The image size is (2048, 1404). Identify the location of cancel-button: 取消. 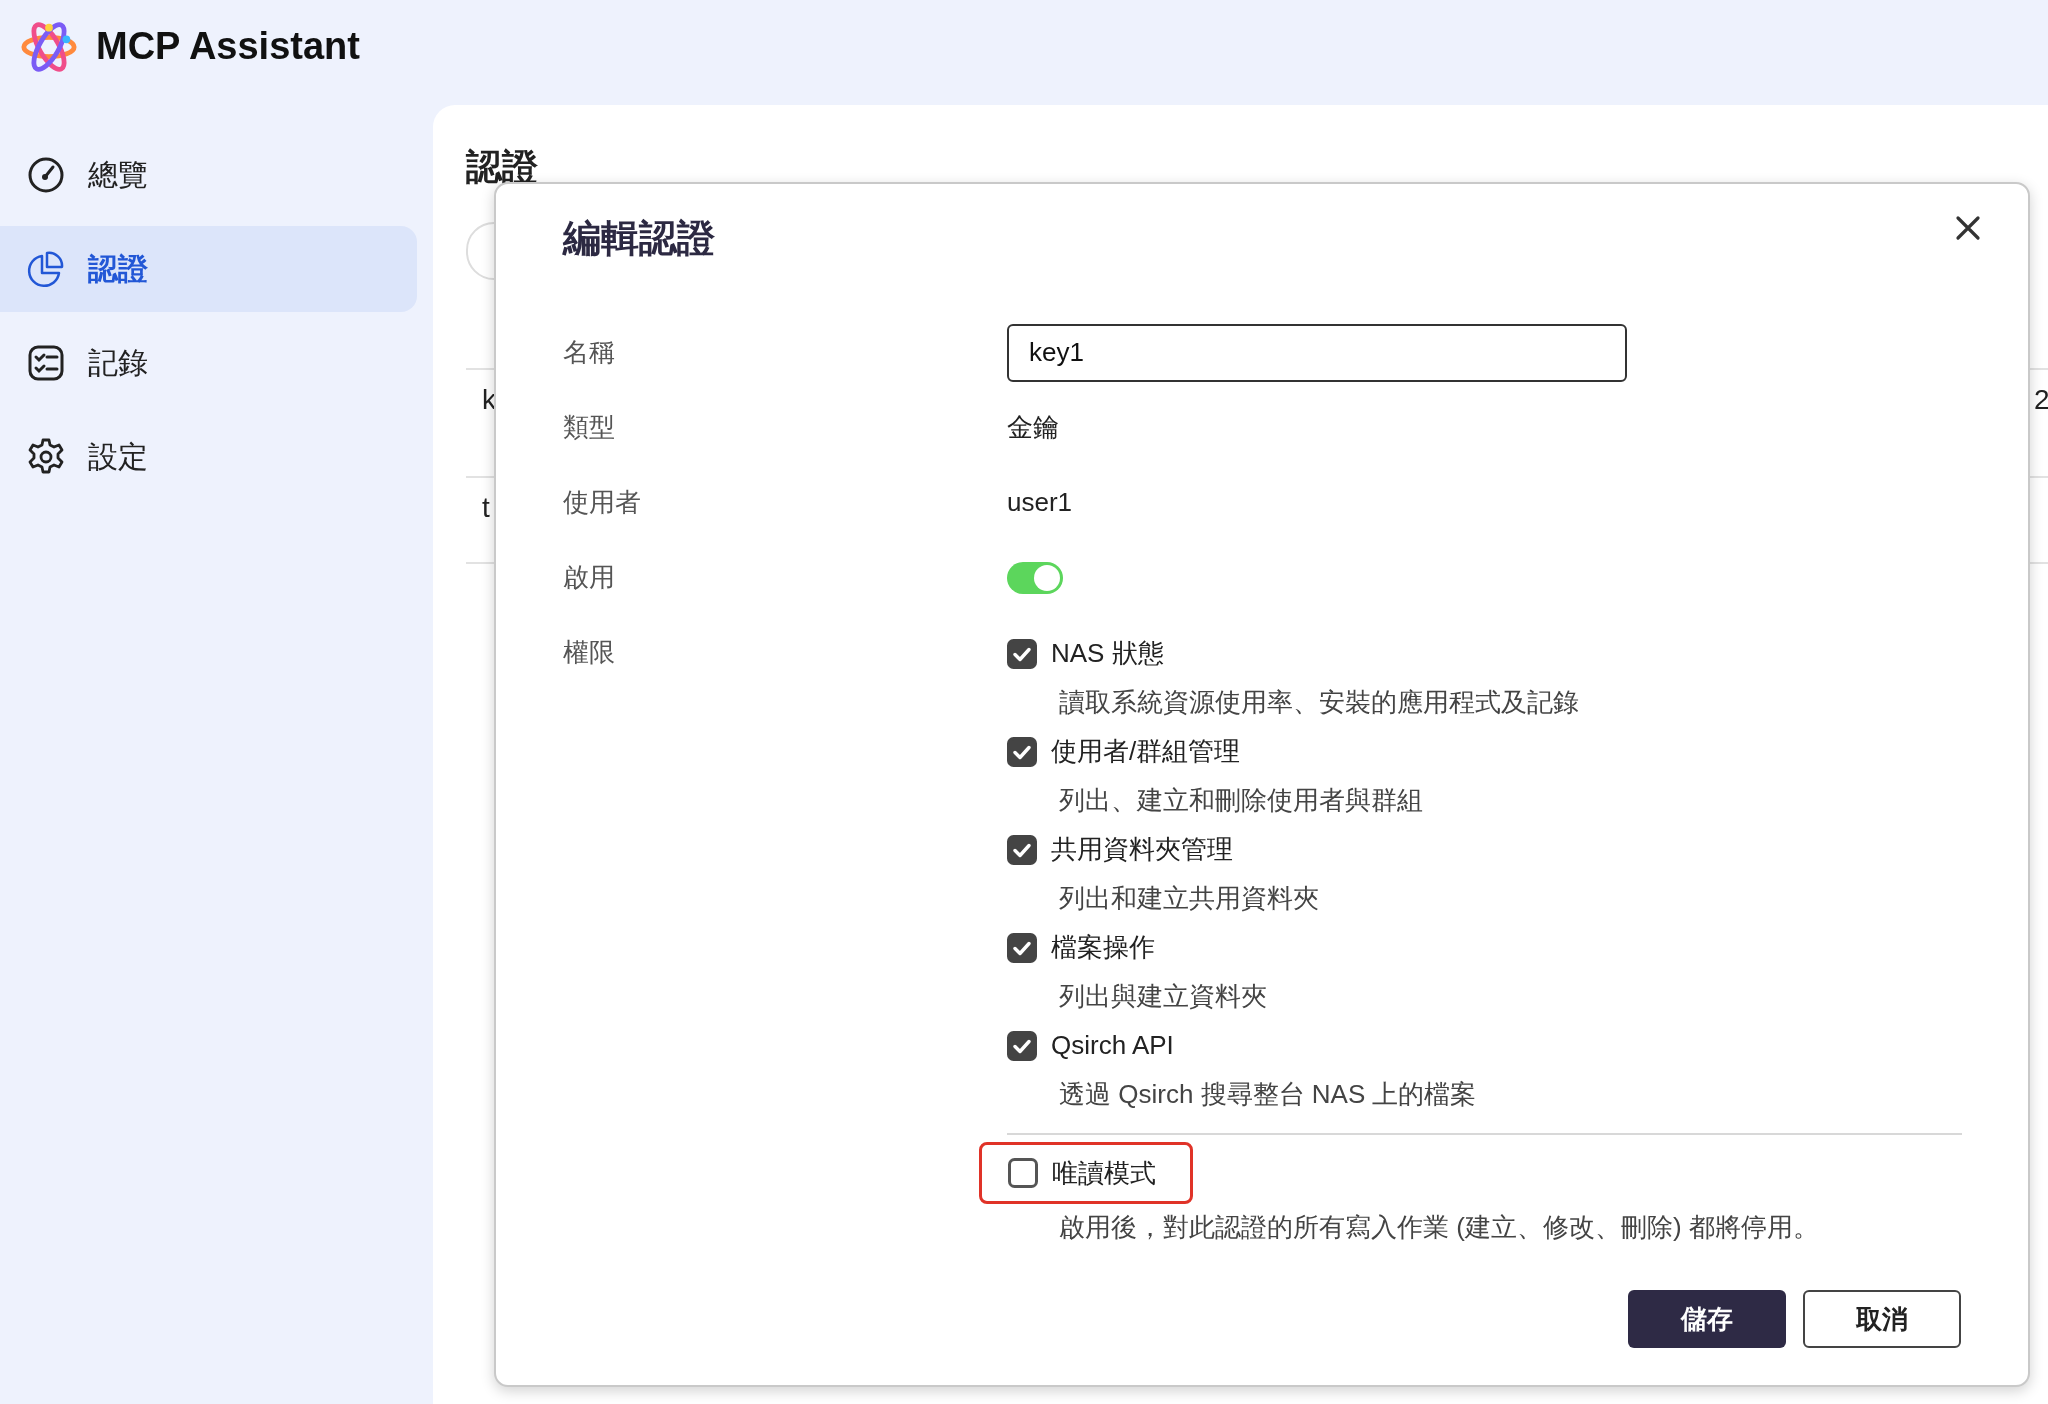
(1882, 1319).